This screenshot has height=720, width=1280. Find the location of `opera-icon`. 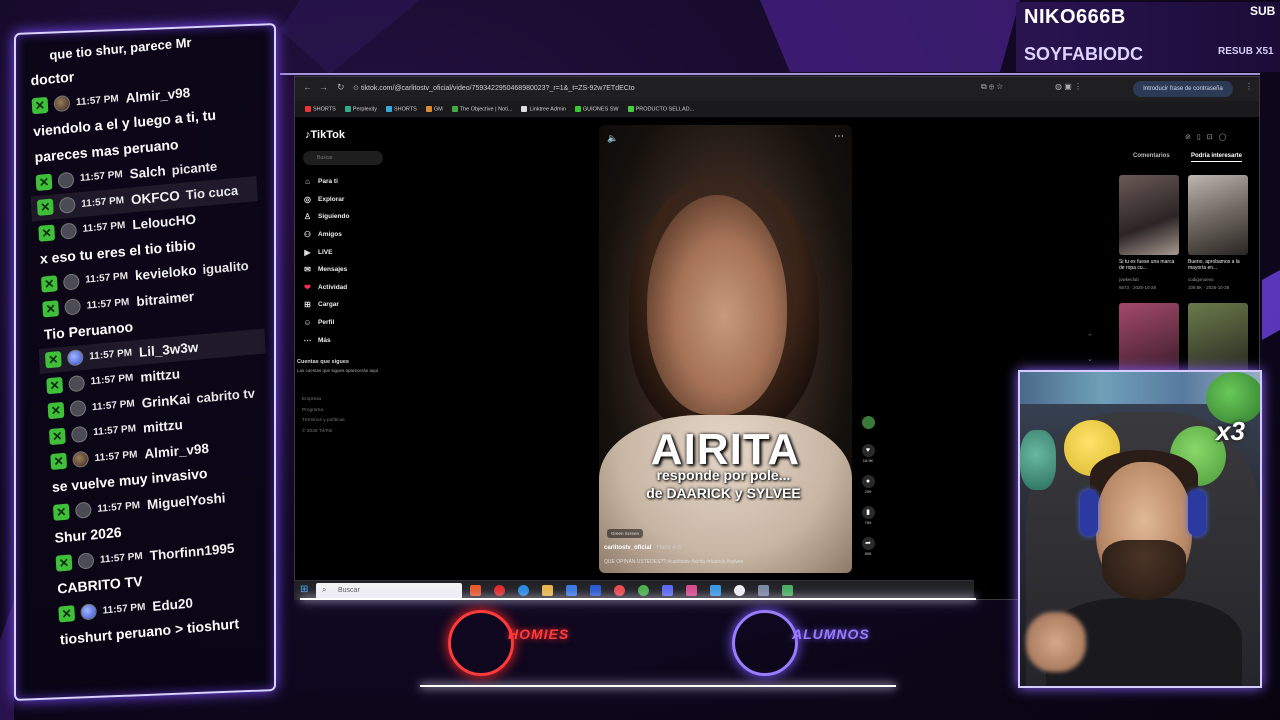

opera-icon is located at coordinates (499, 590).